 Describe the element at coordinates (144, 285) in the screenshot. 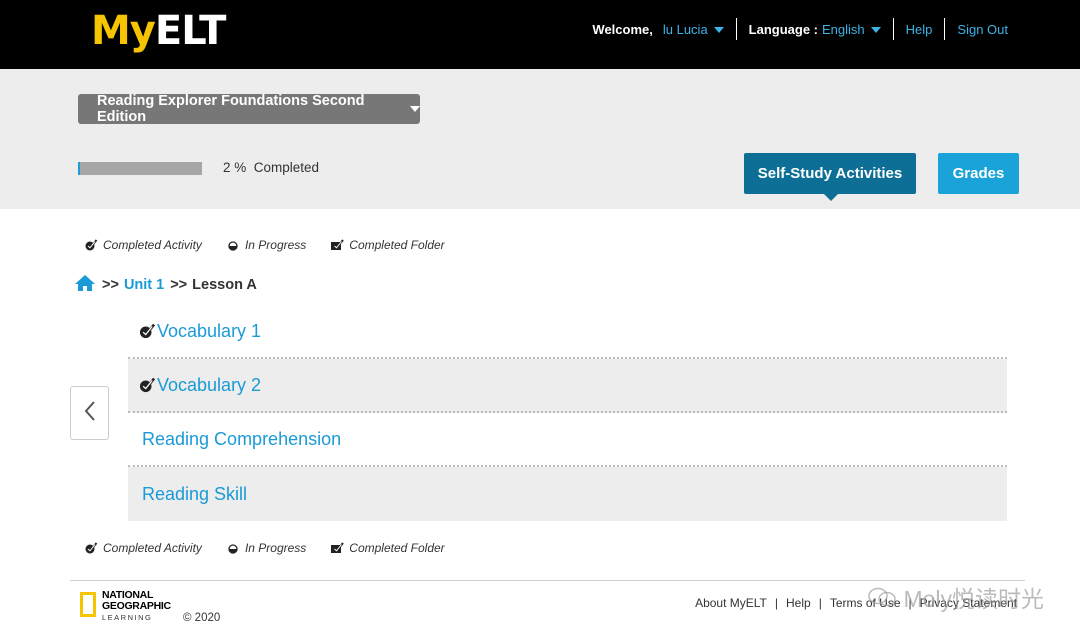

I see `breadcrumb-unit: Unit 1` at that location.